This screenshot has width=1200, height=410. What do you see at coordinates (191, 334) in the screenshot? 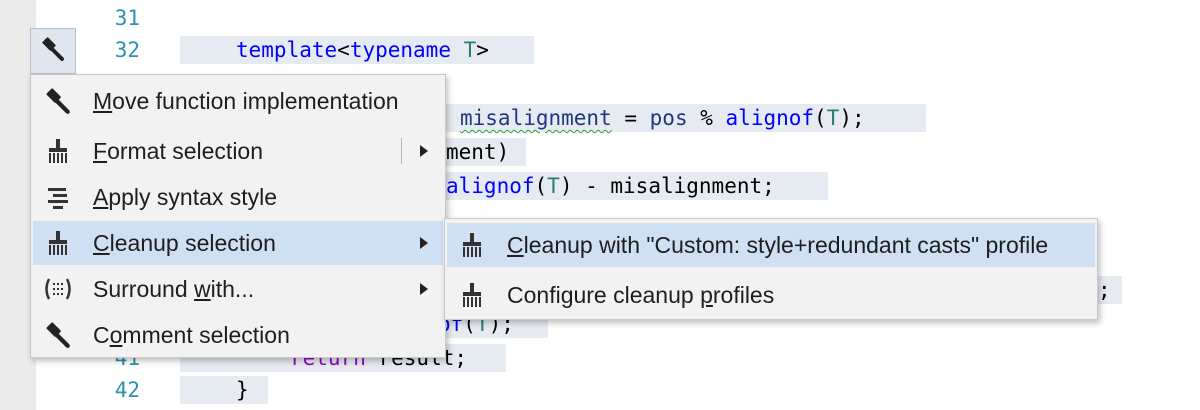
I see `menu-item-label: Comment selection` at bounding box center [191, 334].